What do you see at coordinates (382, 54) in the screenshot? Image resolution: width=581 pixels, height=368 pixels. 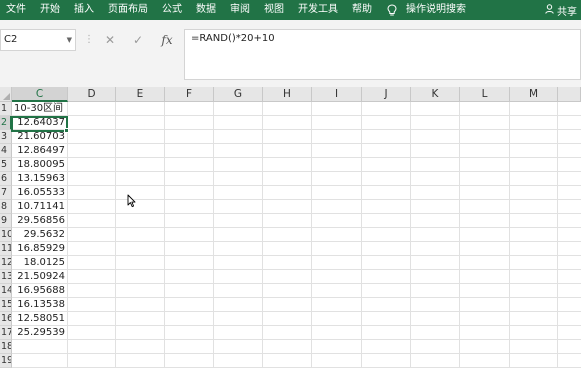 I see `formula-input: =RAND()*20+10` at bounding box center [382, 54].